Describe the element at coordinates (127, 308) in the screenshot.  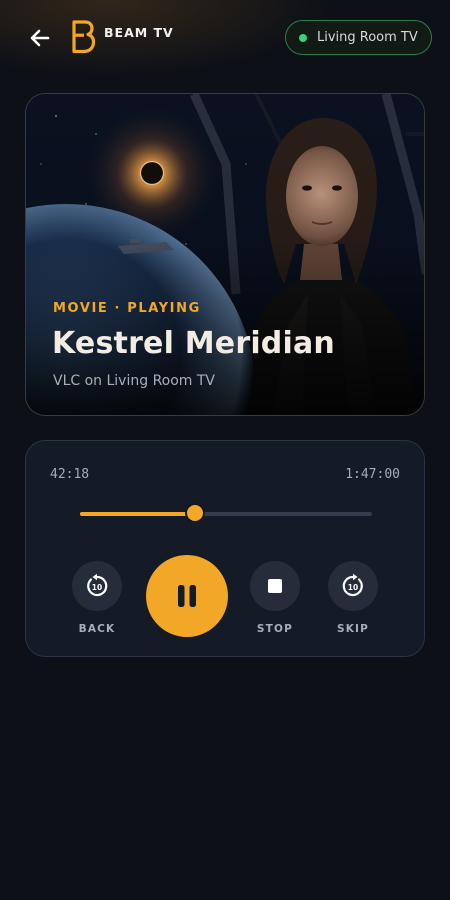
I see `media-type-status: MOVIE · PLAYING` at that location.